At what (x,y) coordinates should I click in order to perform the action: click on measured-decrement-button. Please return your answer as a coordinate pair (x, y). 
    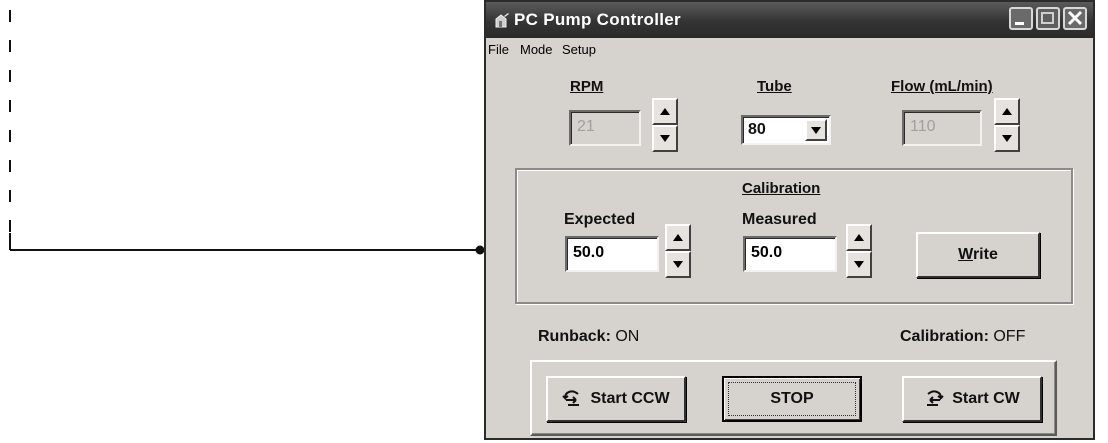
    Looking at the image, I should click on (859, 264).